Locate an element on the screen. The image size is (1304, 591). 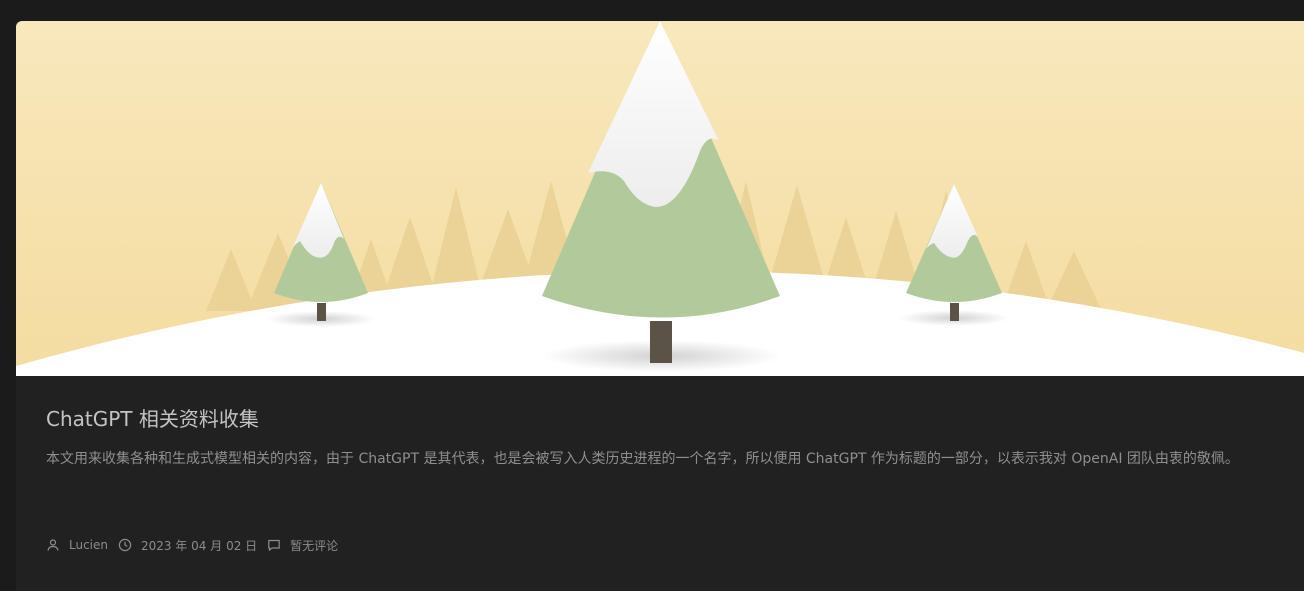
post-date: 2023 年 04 月 02 日 is located at coordinates (187, 545).